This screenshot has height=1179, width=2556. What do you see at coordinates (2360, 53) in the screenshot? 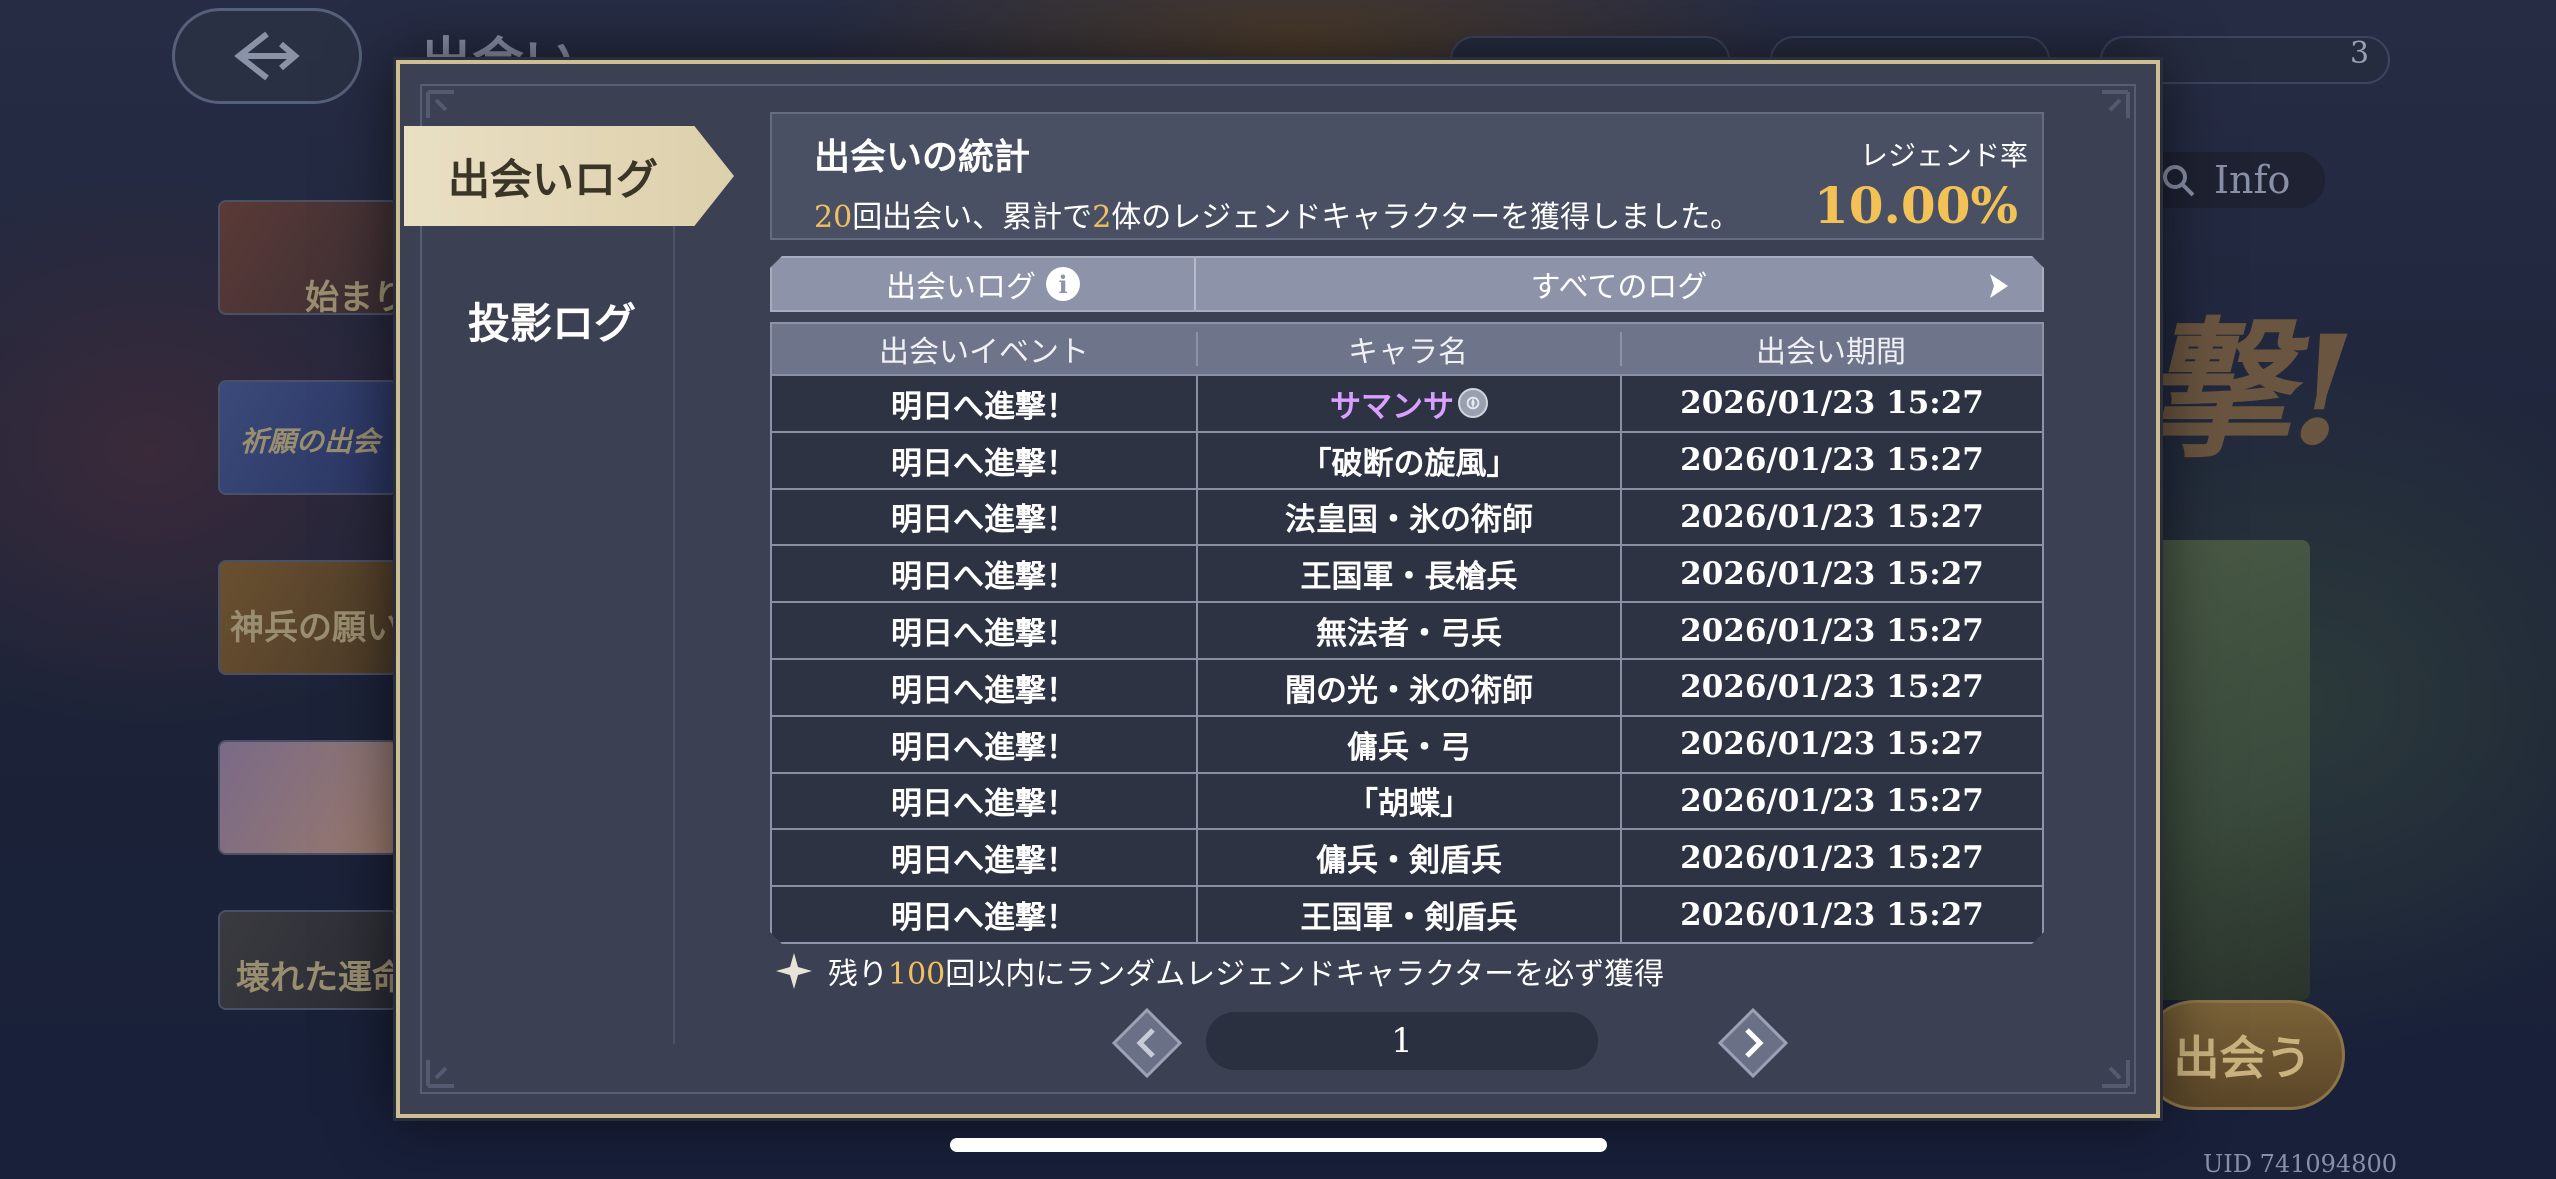
I see `currency-count: 3` at bounding box center [2360, 53].